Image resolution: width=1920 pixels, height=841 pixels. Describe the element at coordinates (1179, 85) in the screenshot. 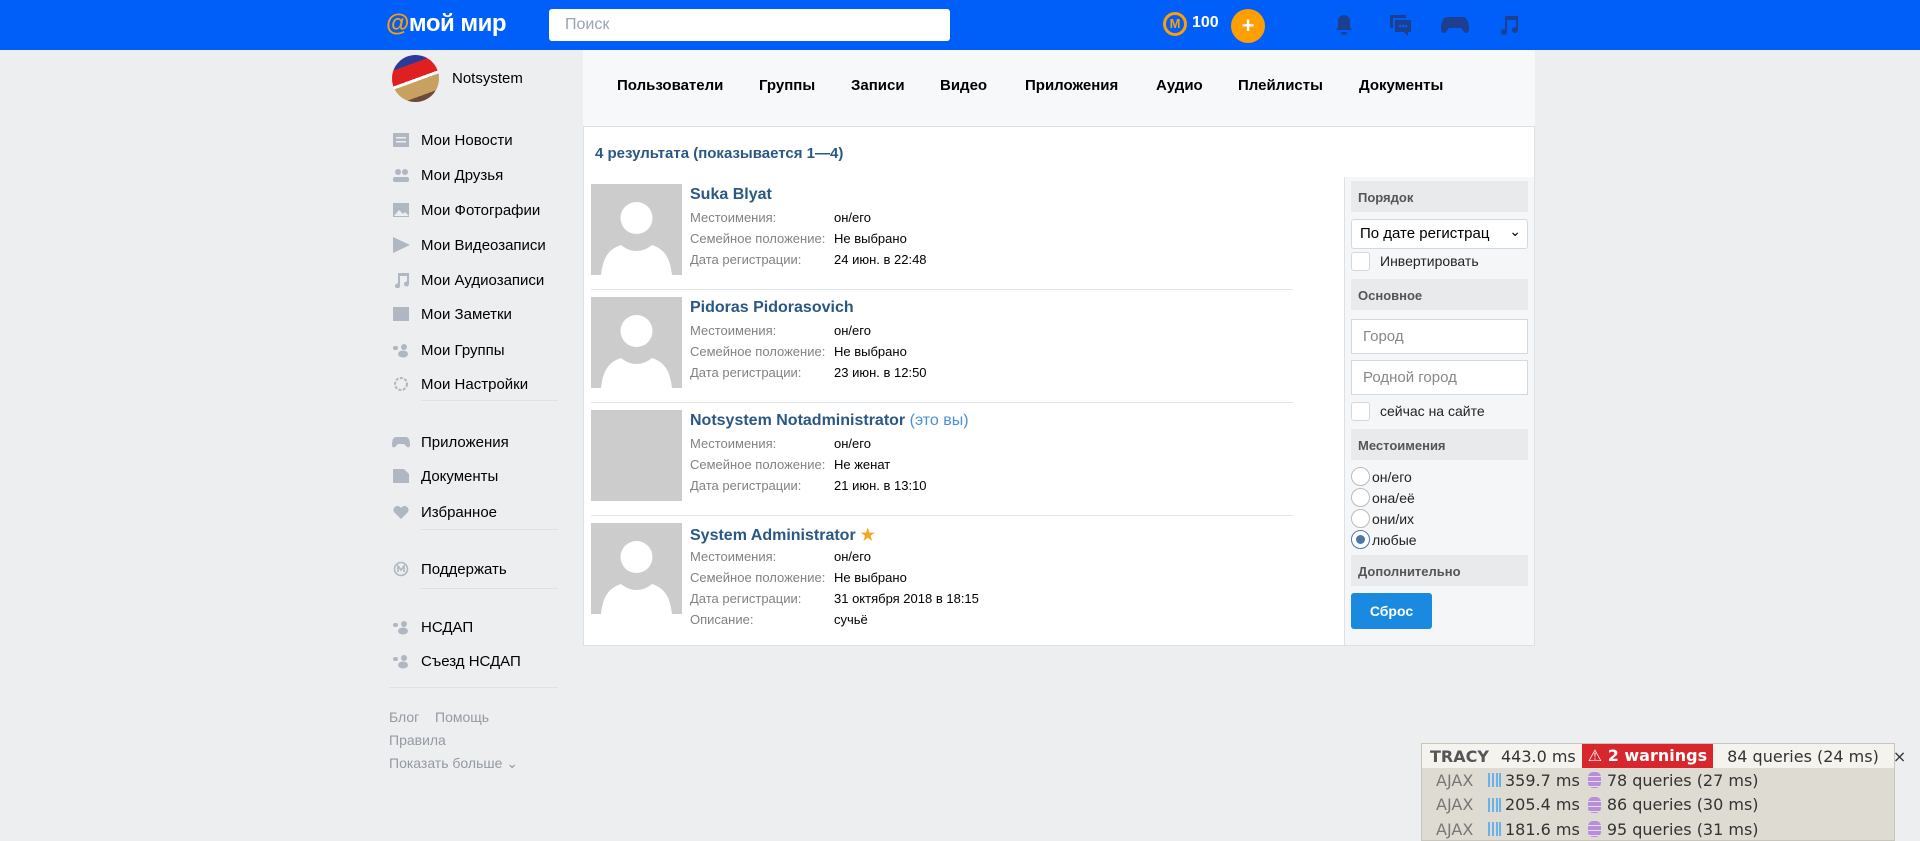

I see `tab-audio: Аудио` at that location.